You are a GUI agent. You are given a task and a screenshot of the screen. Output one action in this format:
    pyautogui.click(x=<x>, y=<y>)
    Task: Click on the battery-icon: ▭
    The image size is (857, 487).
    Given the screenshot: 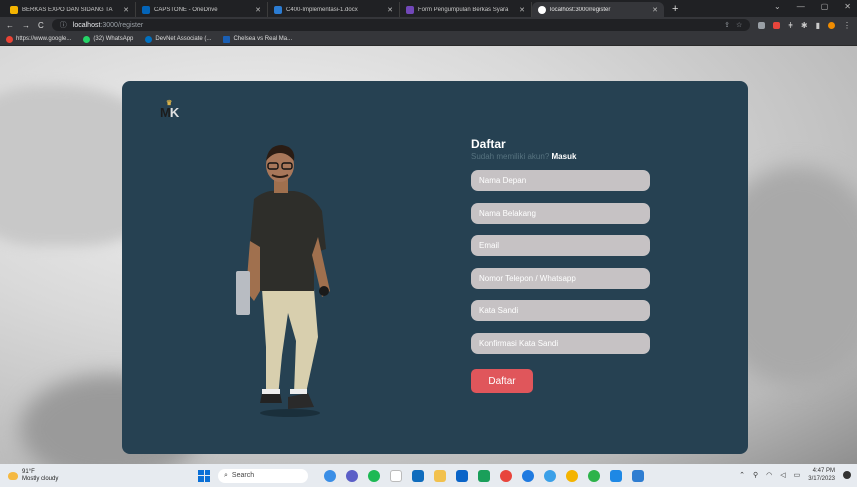 What is the action you would take?
    pyautogui.click(x=797, y=475)
    